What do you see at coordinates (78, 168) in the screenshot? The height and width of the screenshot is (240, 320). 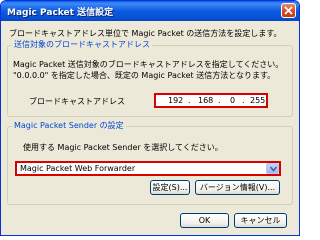 I see `sender-select-value: Magic Packet Web Forwarder` at bounding box center [78, 168].